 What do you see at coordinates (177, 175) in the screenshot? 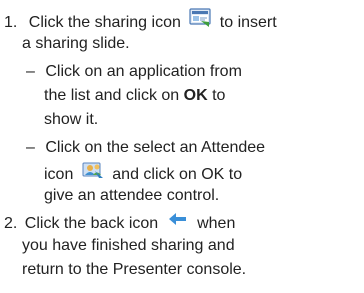
I see `sub2-text-after: and click on OK to` at bounding box center [177, 175].